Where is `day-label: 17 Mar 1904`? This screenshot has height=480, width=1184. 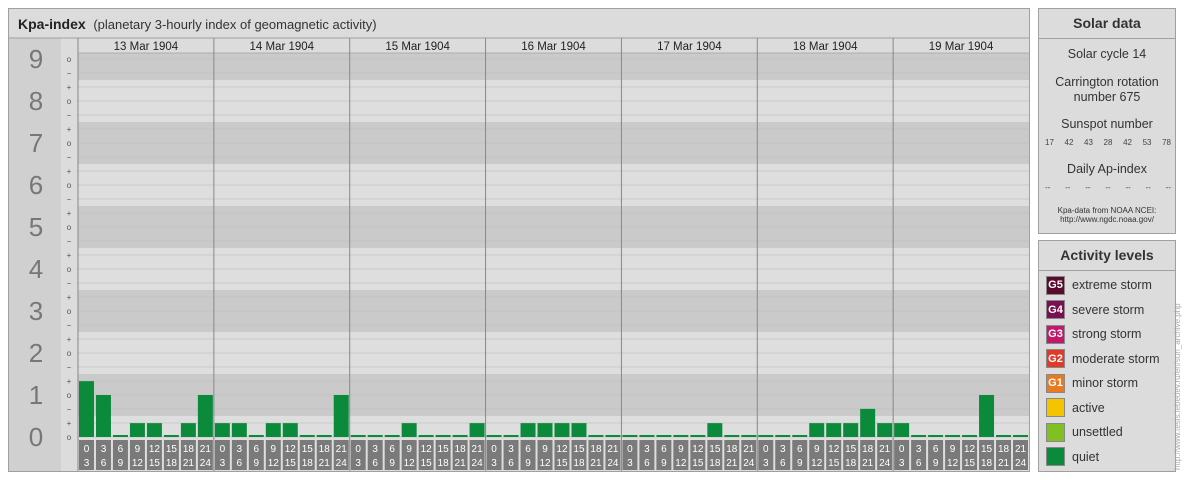
day-label: 17 Mar 1904 is located at coordinates (689, 47).